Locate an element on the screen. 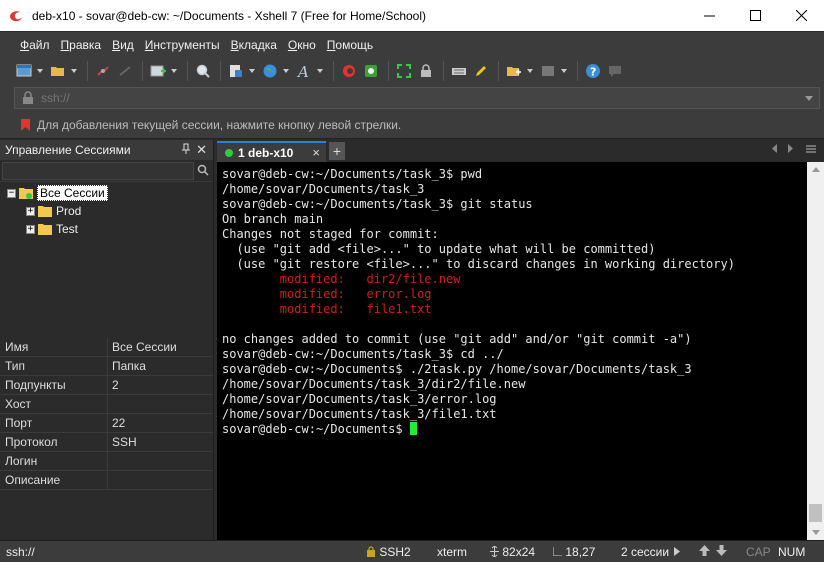 This screenshot has width=824, height=562. close-window-button is located at coordinates (801, 15).